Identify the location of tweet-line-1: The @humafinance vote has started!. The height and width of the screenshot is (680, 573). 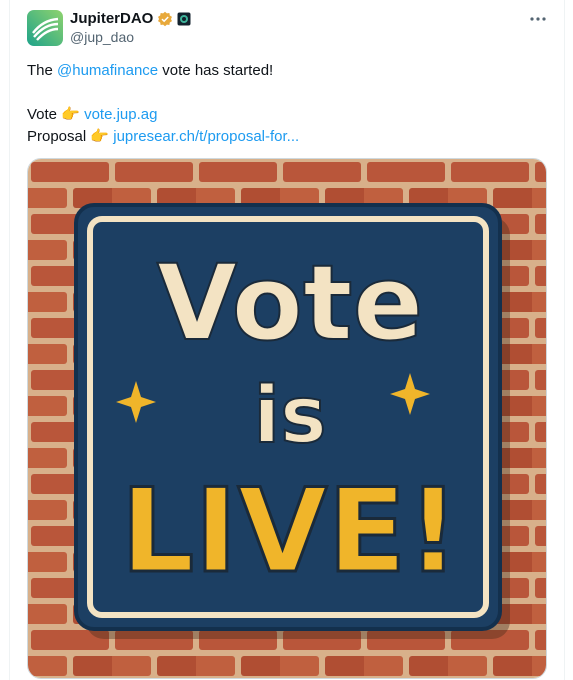
(287, 71).